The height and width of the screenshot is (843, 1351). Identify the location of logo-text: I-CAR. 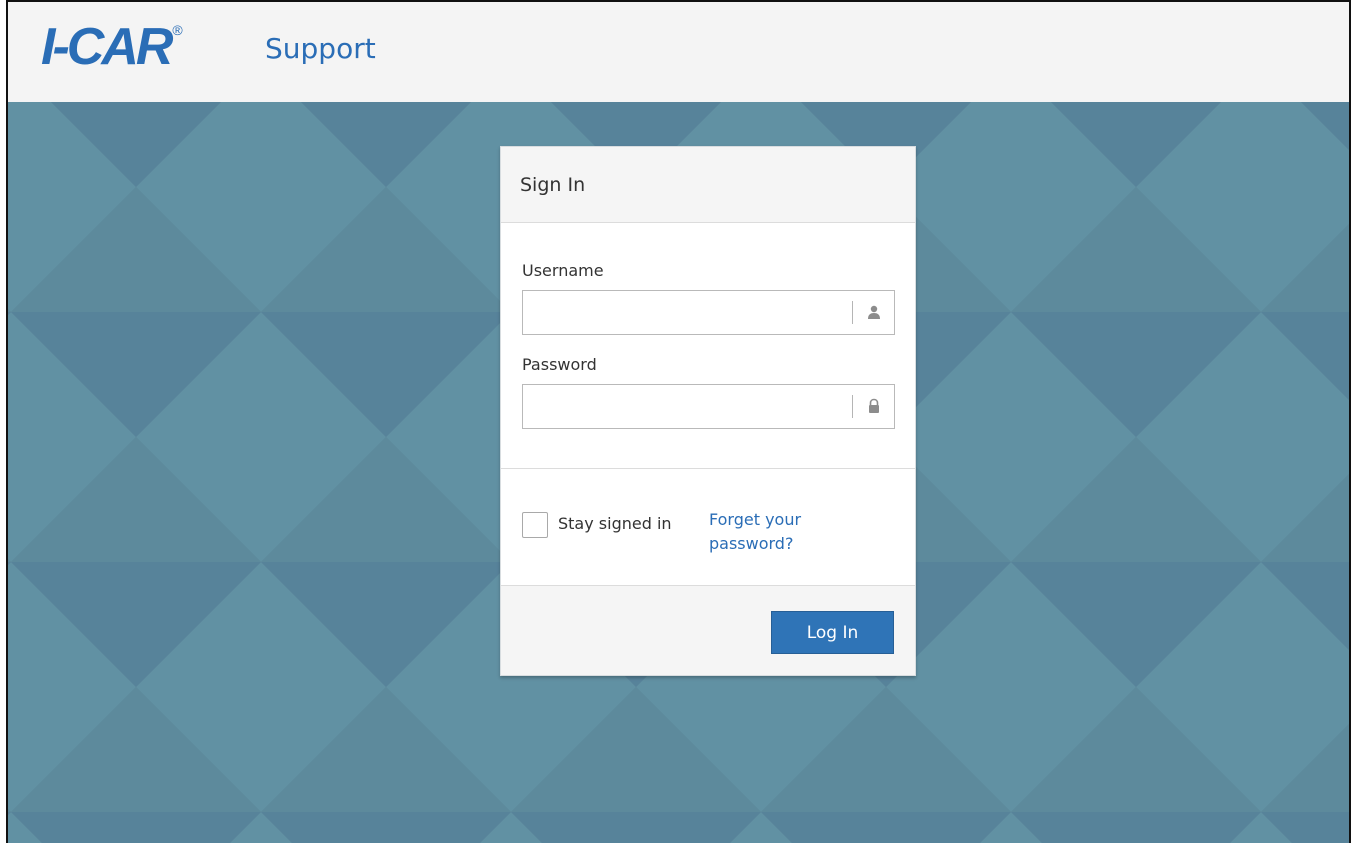
(107, 47).